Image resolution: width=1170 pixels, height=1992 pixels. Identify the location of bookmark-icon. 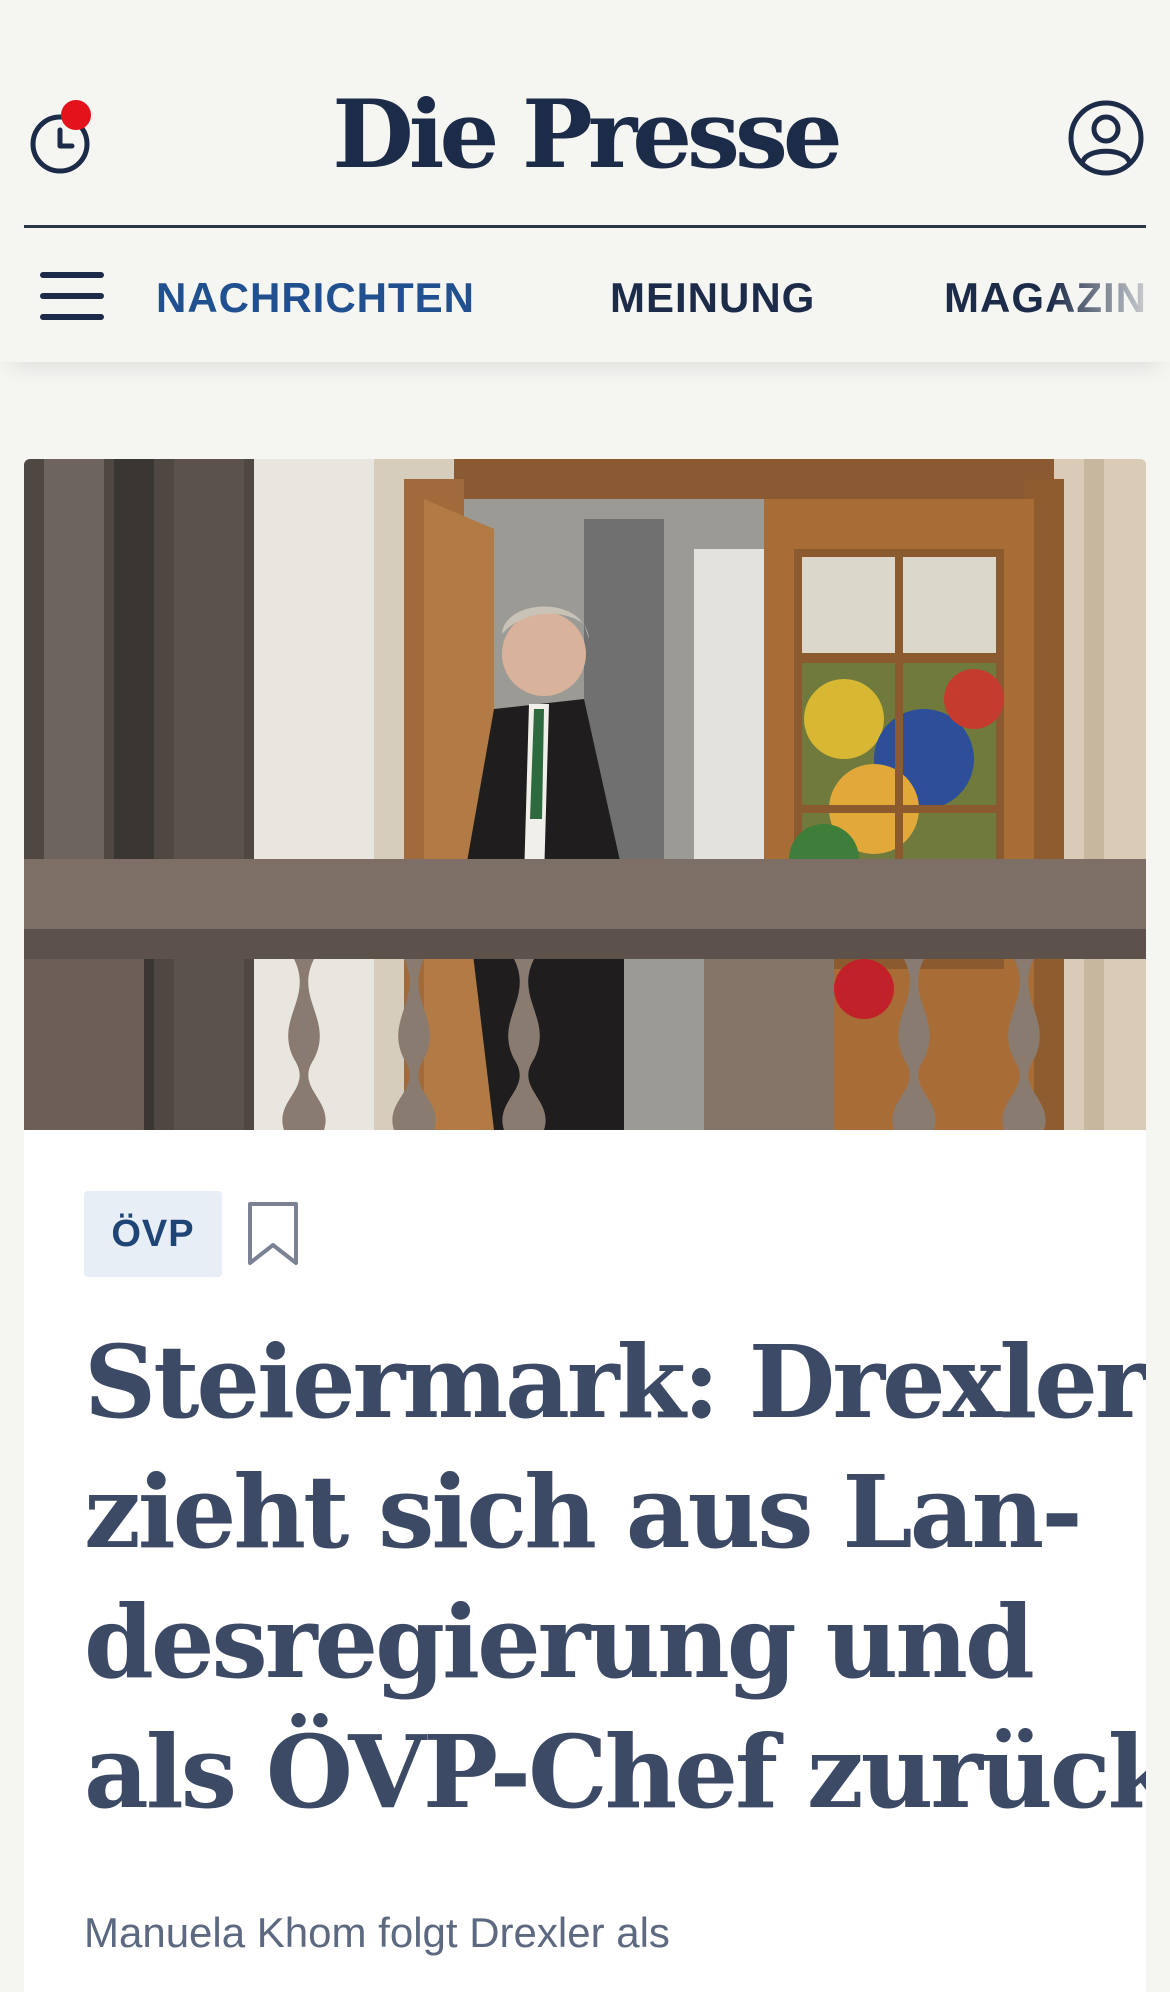
(273, 1233).